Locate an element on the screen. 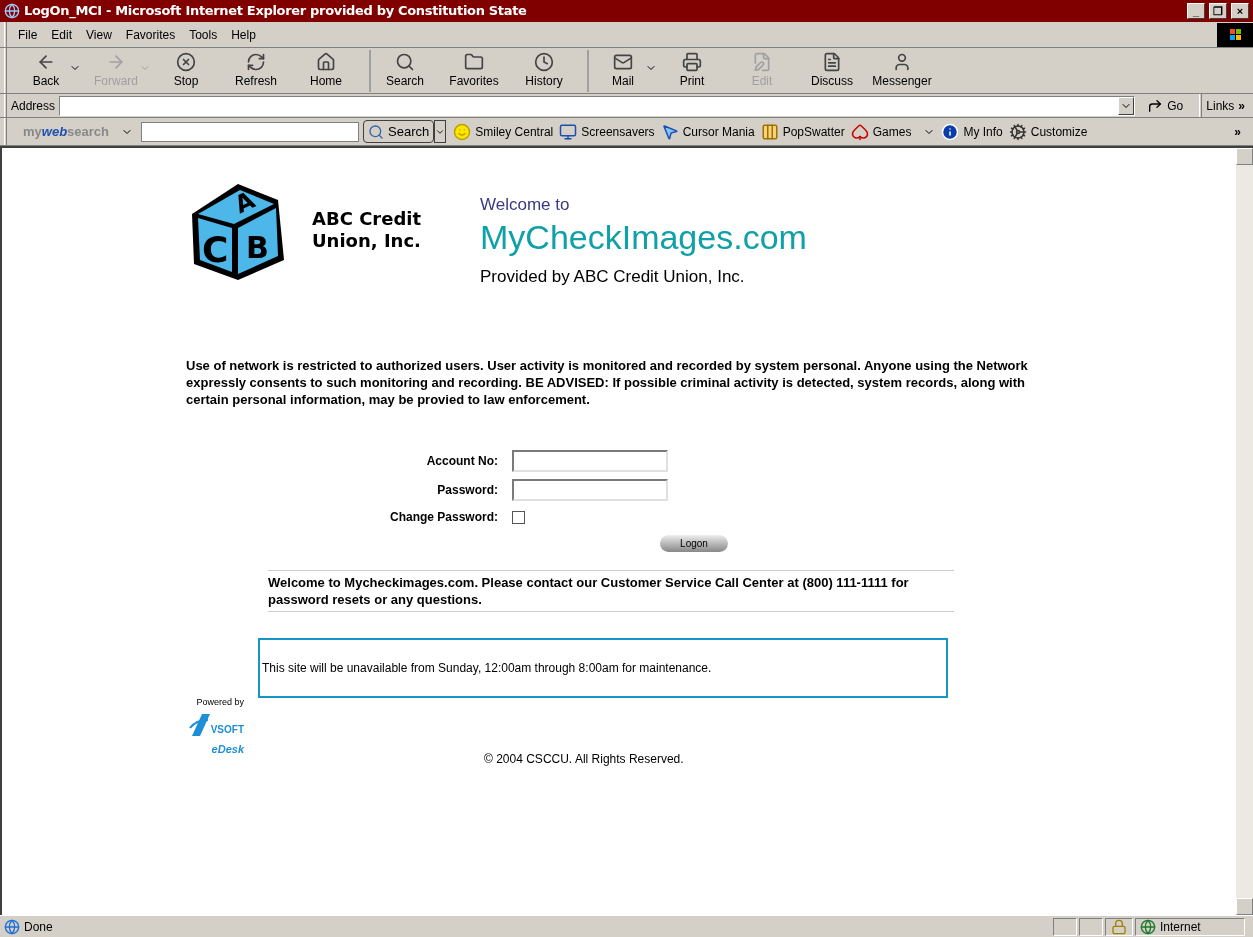 The height and width of the screenshot is (937, 1253). toolbar-button: Mail is located at coordinates (622, 70).